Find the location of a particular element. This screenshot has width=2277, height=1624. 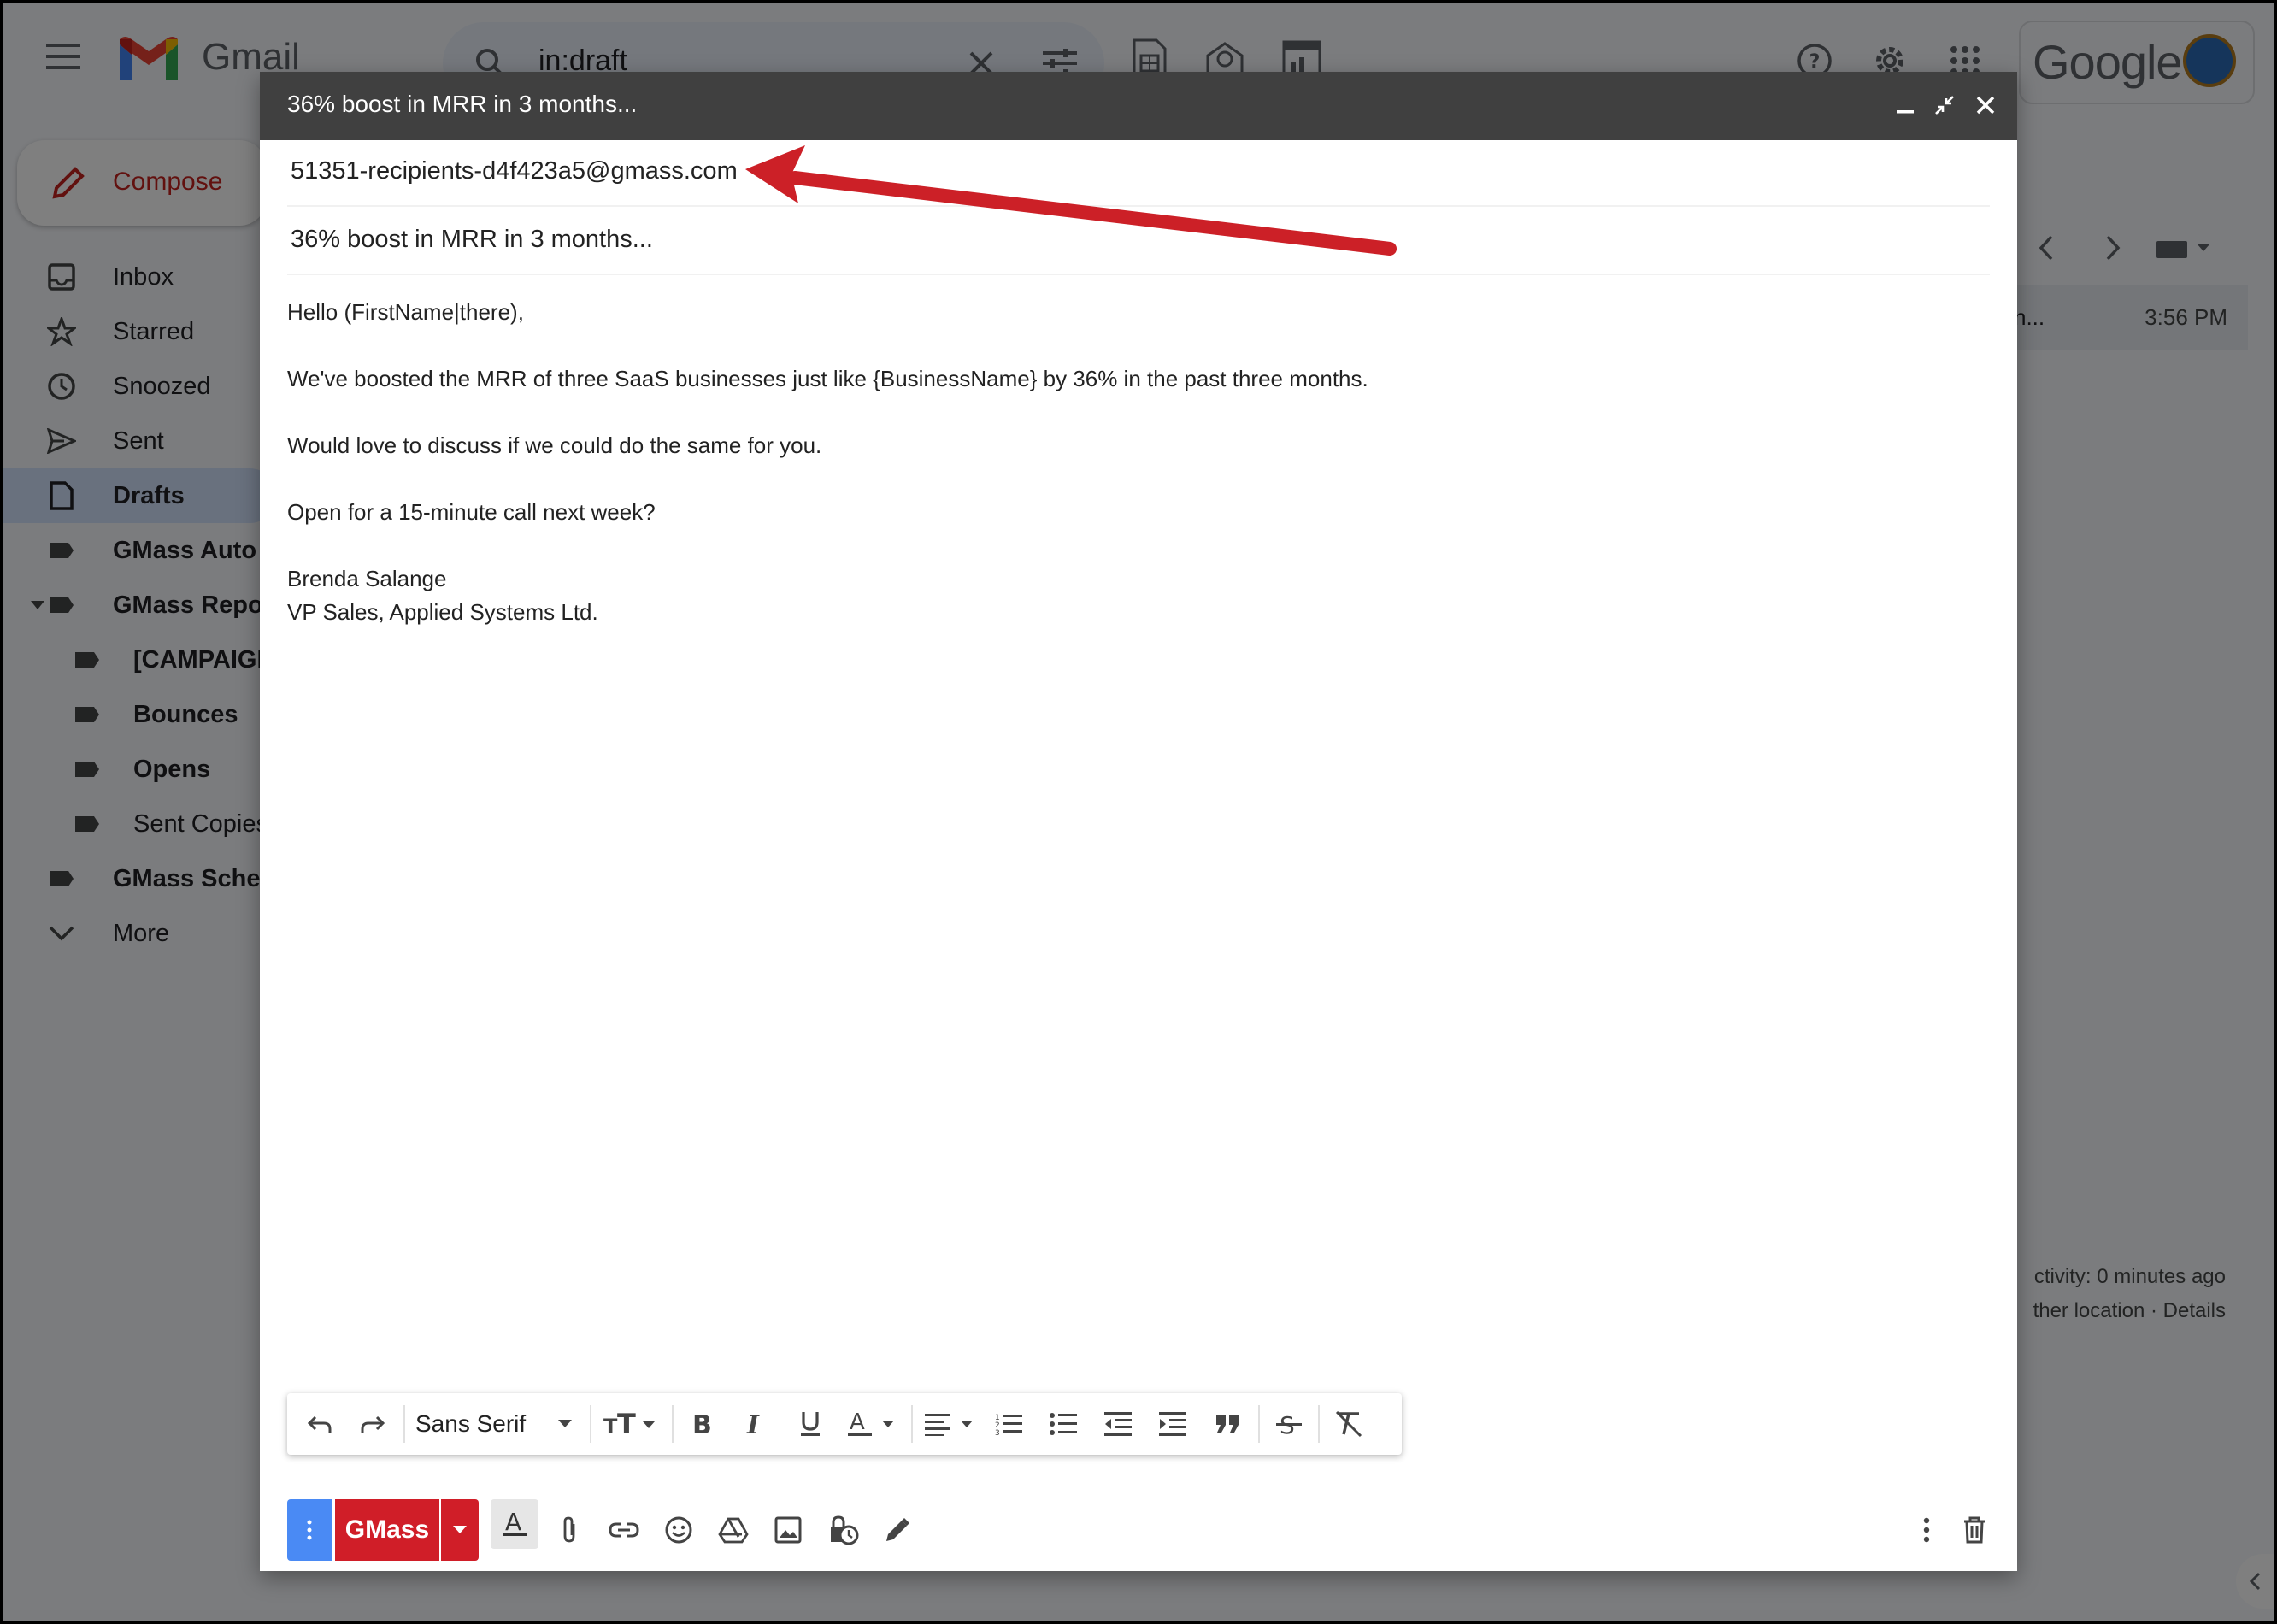

bulleted-list-icon is located at coordinates (1063, 1424).